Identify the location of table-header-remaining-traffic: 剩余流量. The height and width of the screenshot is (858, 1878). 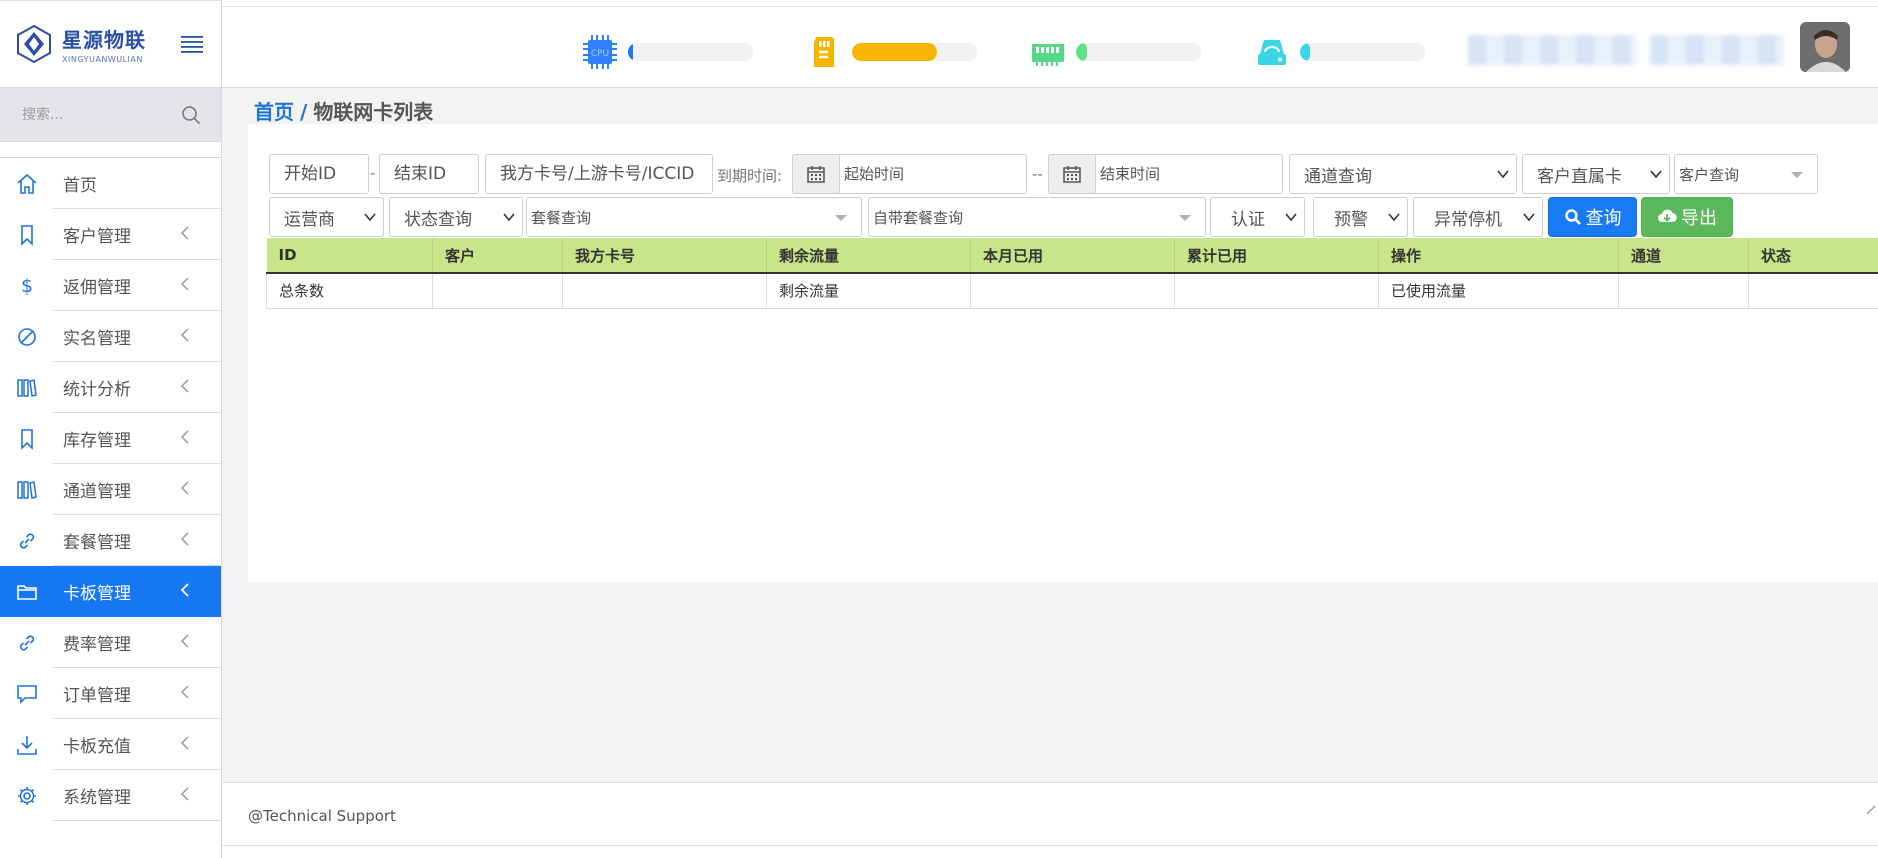
(868, 256).